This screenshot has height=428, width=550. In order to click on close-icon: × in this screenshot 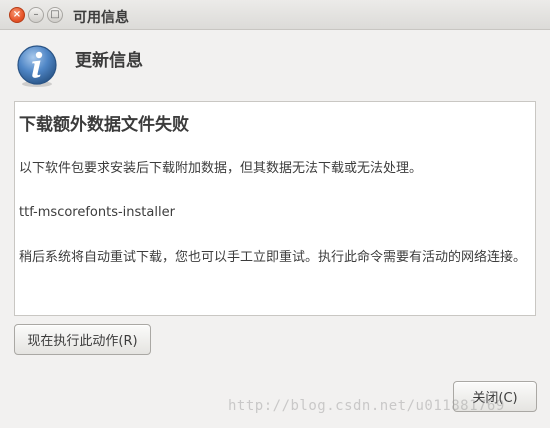, I will do `click(17, 14)`.